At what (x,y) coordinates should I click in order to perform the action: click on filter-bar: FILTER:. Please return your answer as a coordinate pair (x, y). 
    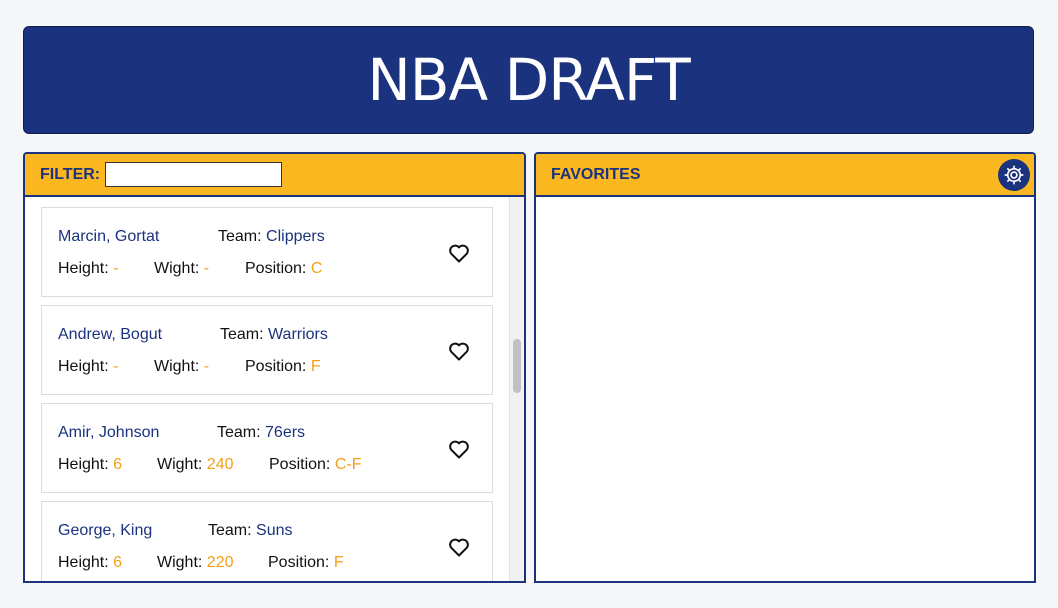
    Looking at the image, I should click on (274, 175).